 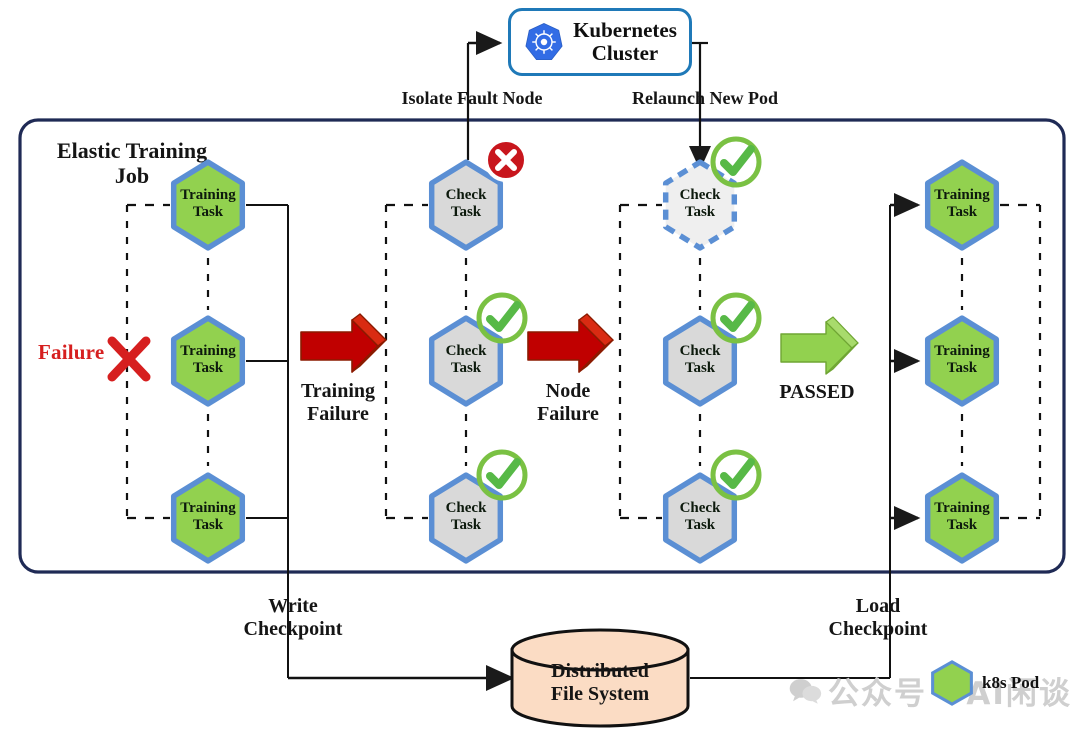 I want to click on node-check-tasks-first-round-2: Check Task, so click(x=477, y=349).